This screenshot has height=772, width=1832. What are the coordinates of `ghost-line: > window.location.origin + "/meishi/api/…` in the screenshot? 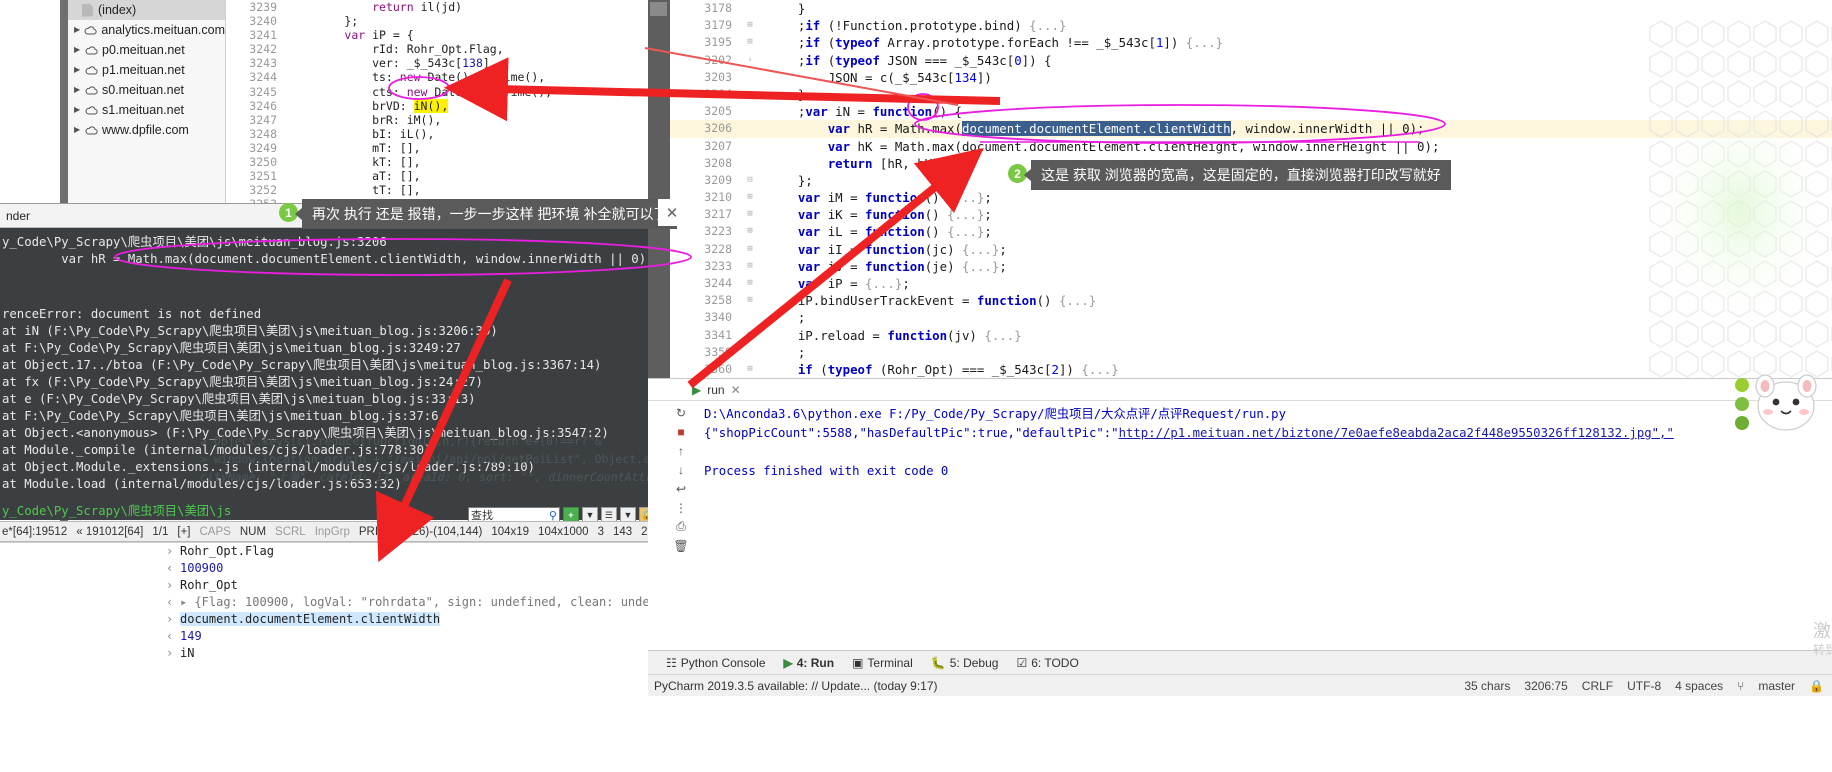 It's located at (446, 459).